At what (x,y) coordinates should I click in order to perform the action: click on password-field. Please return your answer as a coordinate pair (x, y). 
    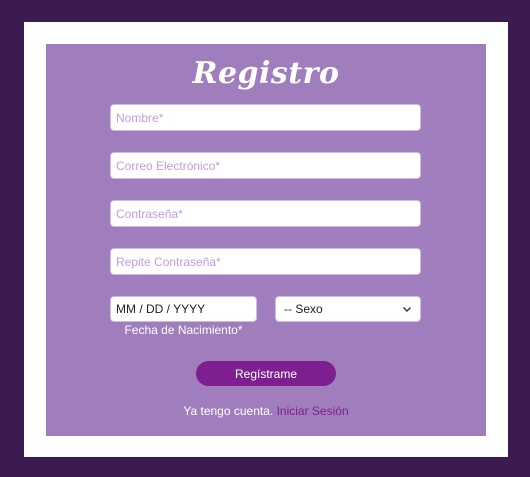
    Looking at the image, I should click on (265, 213).